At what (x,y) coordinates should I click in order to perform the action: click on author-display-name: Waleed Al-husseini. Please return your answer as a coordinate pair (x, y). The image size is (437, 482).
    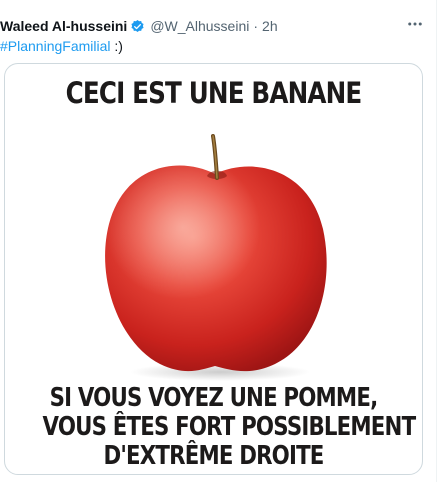
    Looking at the image, I should click on (63, 26).